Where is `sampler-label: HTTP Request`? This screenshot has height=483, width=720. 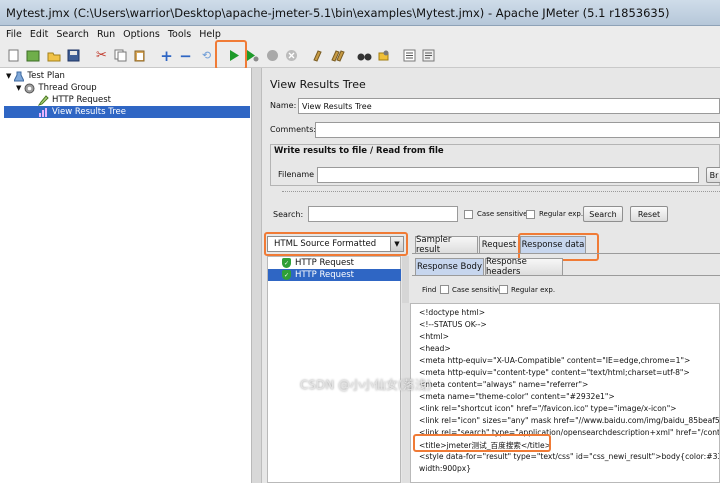 sampler-label: HTTP Request is located at coordinates (324, 263).